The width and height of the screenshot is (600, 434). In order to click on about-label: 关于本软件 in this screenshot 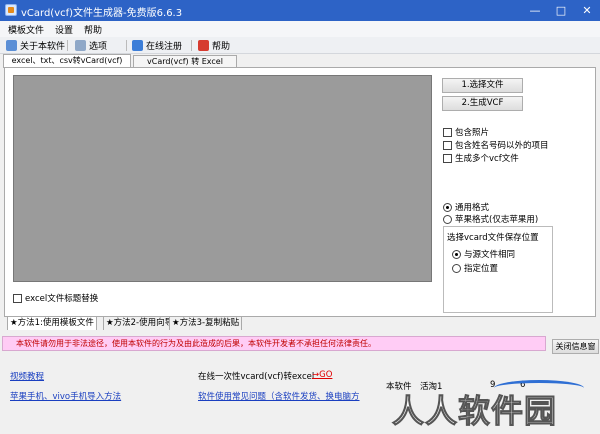, I will do `click(43, 47)`.